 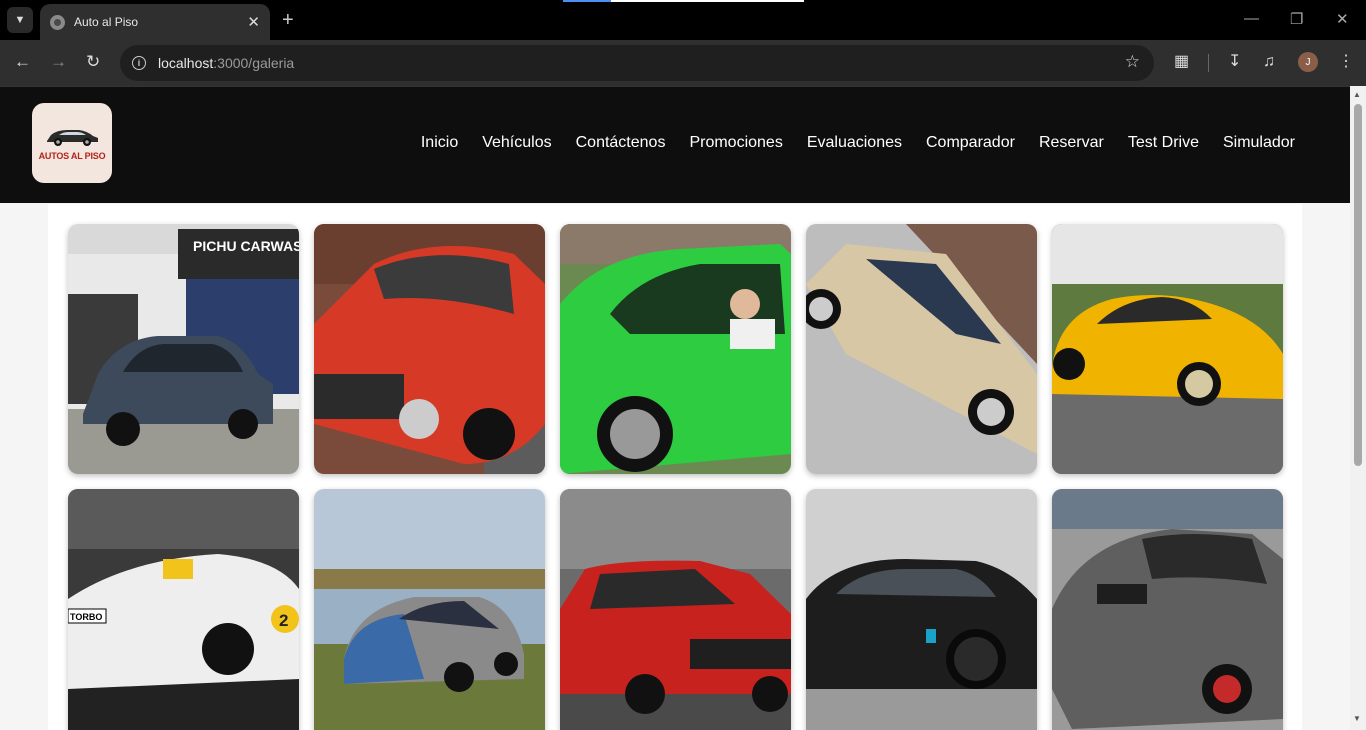 What do you see at coordinates (921, 609) in the screenshot?
I see `gallery-image-black-coupe` at bounding box center [921, 609].